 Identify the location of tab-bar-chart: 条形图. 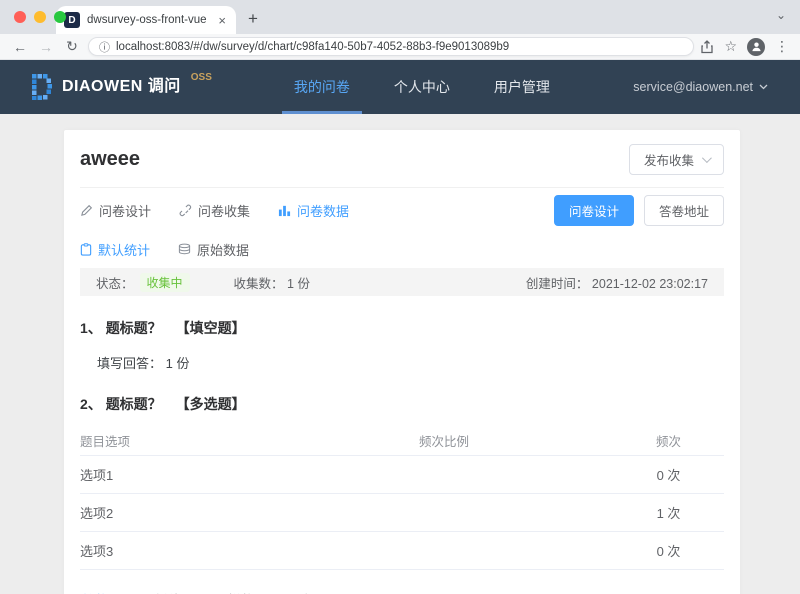
(320, 589).